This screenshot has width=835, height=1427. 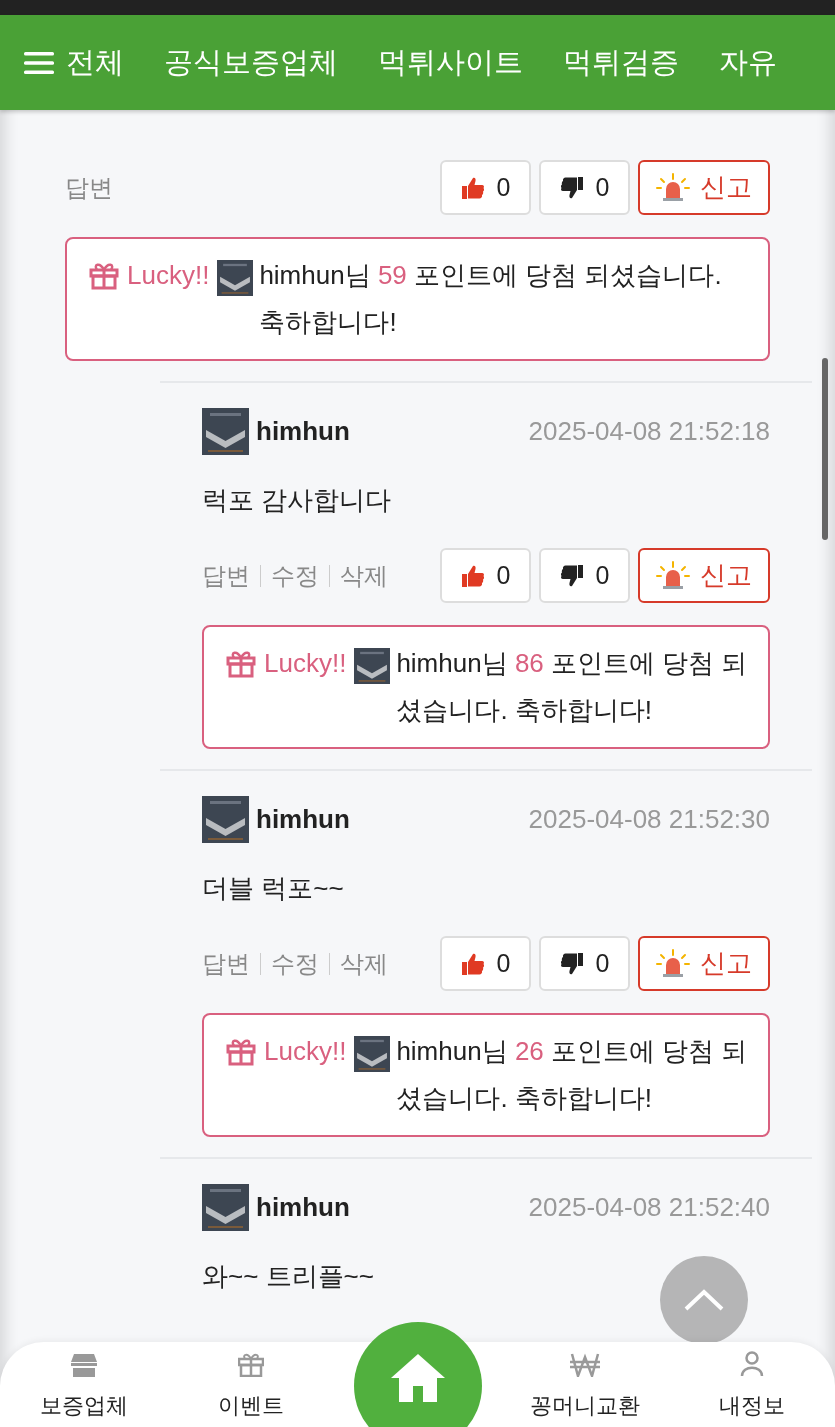 What do you see at coordinates (649, 819) in the screenshot?
I see `comment-date: 2025-04-08 21:52:30` at bounding box center [649, 819].